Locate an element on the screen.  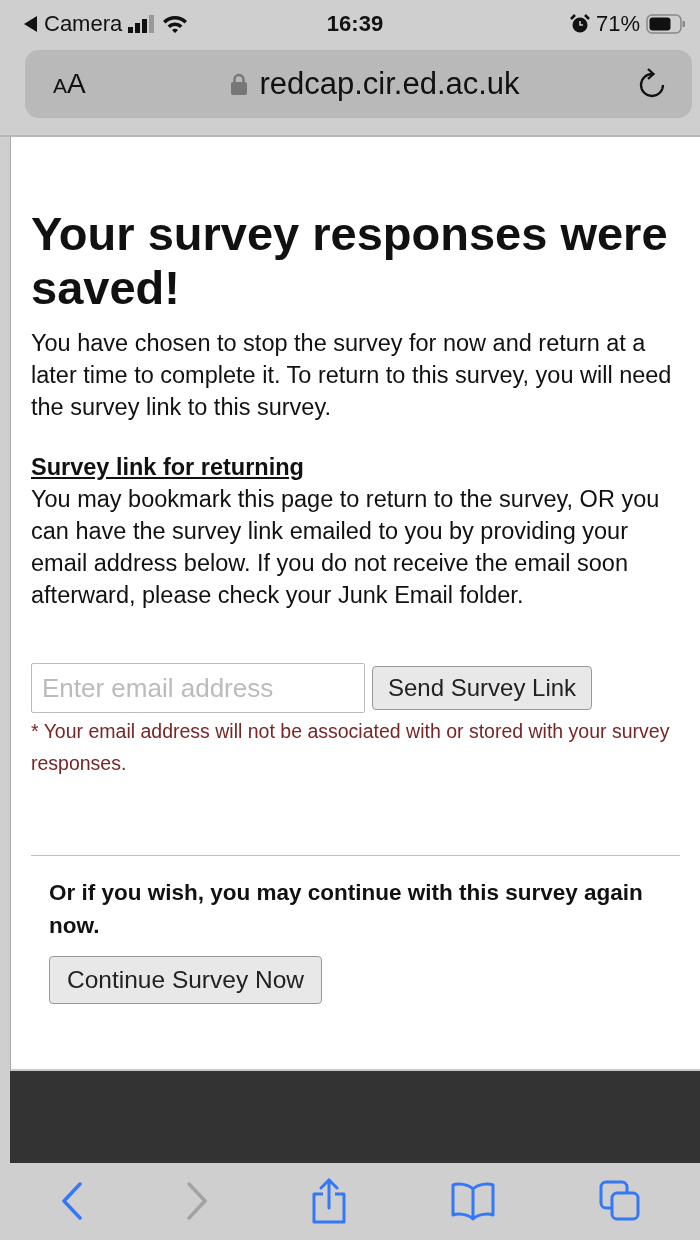
url-text: redcap.cir.ed.ac.uk is located at coordinates (389, 84).